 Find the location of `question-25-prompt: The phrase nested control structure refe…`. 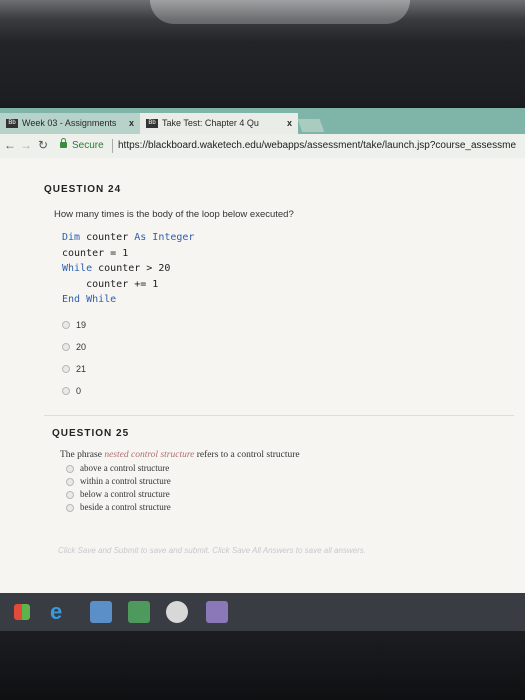

question-25-prompt: The phrase nested control structure refe… is located at coordinates (180, 455).